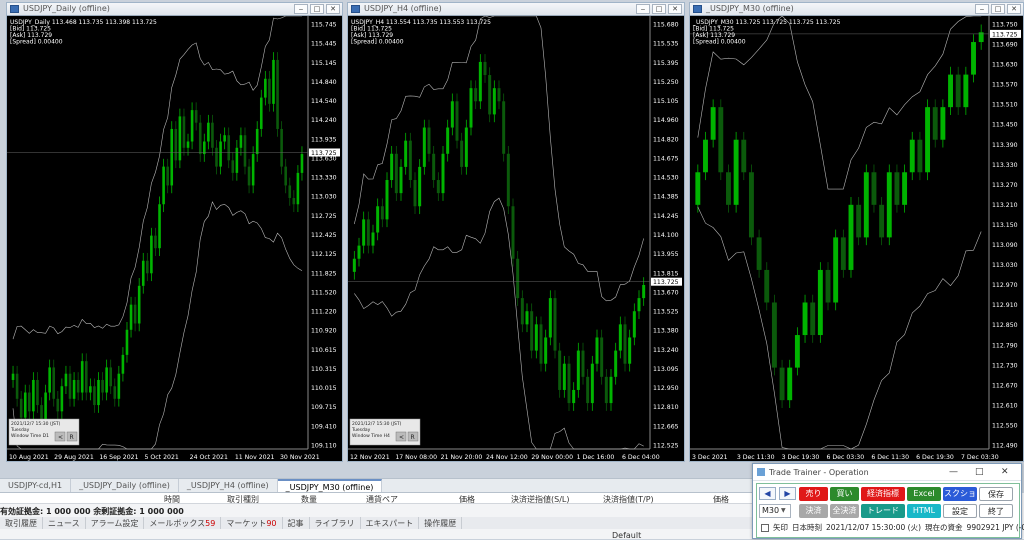  Describe the element at coordinates (1005, 205) in the screenshot. I see `price-tick-label: 113.210` at that location.